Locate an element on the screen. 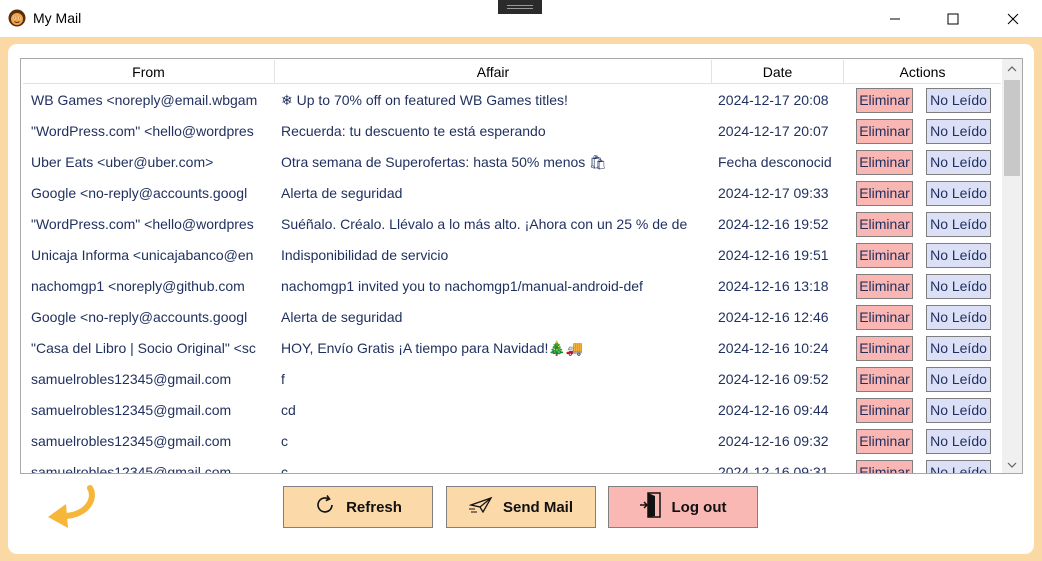 The height and width of the screenshot is (561, 1042). scroll-up-button is located at coordinates (1012, 69).